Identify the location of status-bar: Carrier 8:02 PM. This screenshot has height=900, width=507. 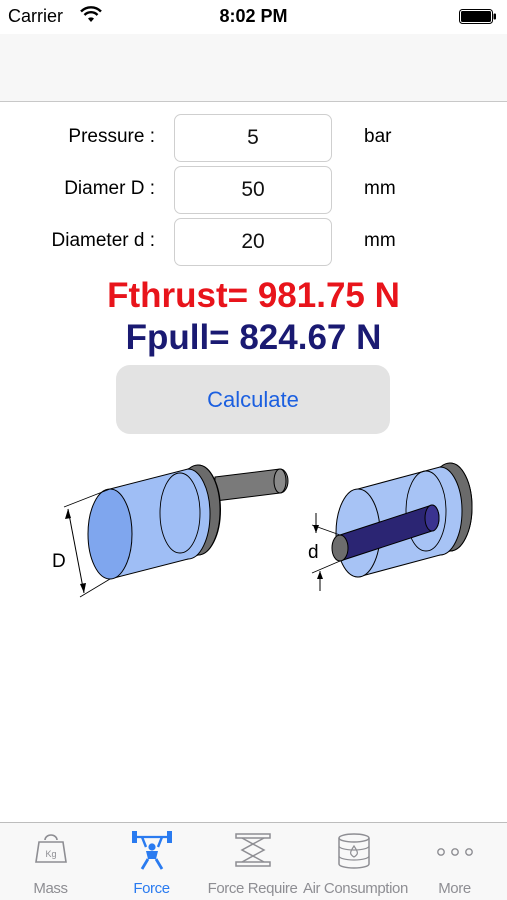
(253, 17).